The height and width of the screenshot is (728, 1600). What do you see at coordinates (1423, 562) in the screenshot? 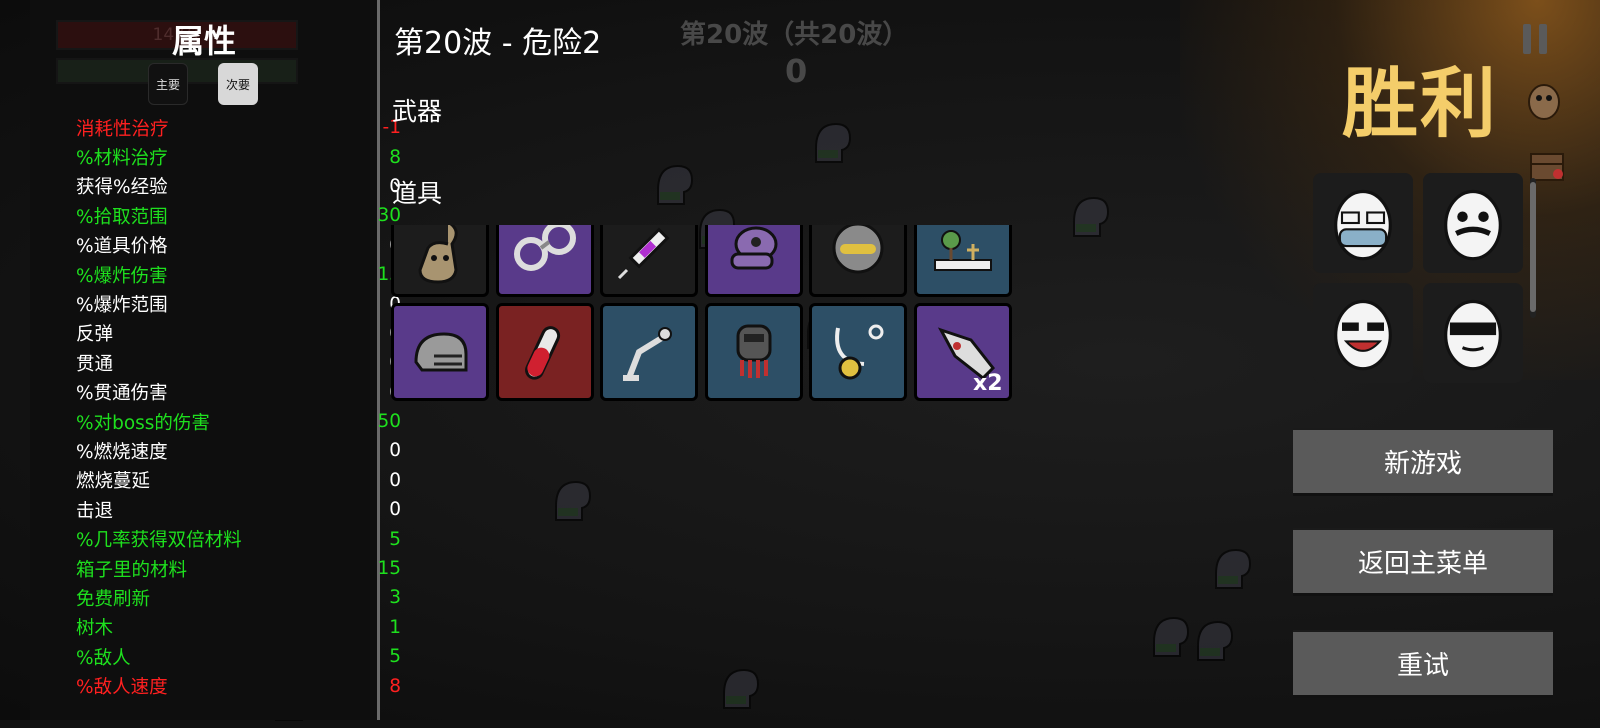
I see `main-menu-button: 返回主菜单` at bounding box center [1423, 562].